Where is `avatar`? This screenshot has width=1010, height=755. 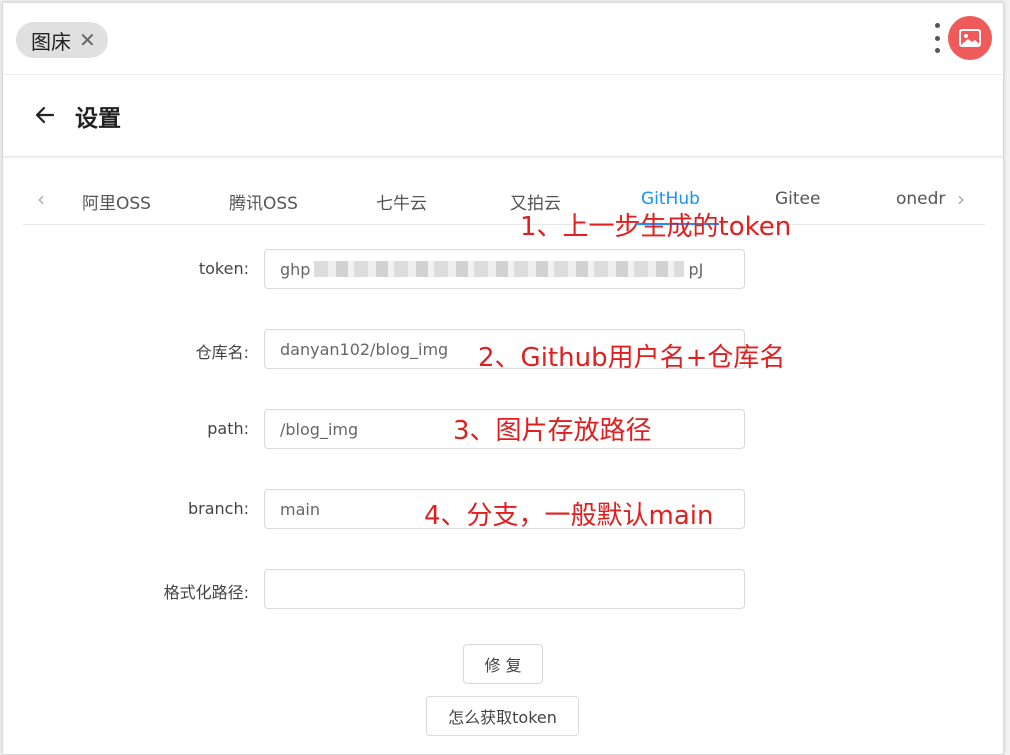 avatar is located at coordinates (970, 38).